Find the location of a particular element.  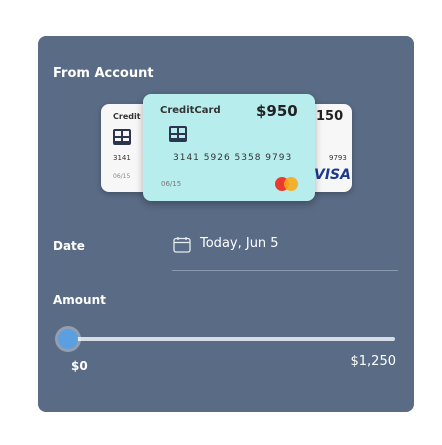

card-expiry: 06/15 is located at coordinates (171, 184).